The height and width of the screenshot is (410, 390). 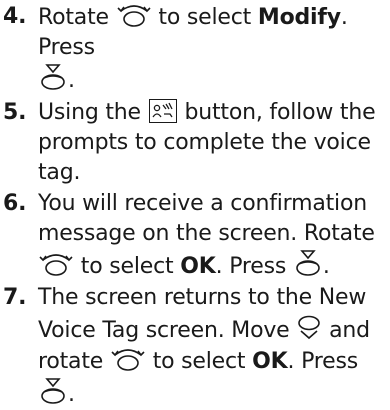 What do you see at coordinates (15, 112) in the screenshot?
I see `step-number: 5.` at bounding box center [15, 112].